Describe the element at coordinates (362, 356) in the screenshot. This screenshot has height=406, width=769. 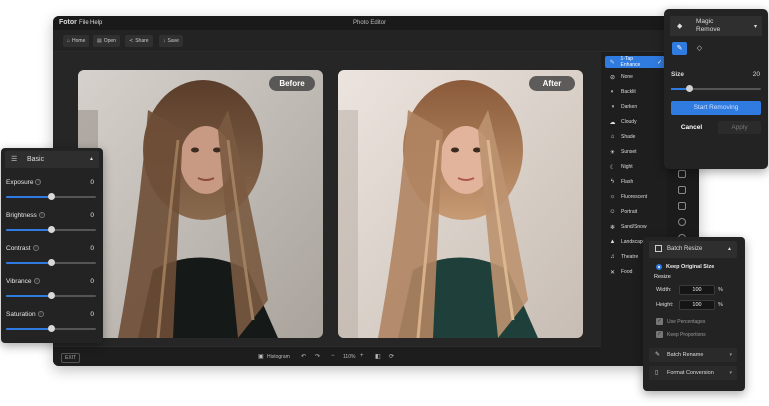
I see `zoom-in-icon: +` at that location.